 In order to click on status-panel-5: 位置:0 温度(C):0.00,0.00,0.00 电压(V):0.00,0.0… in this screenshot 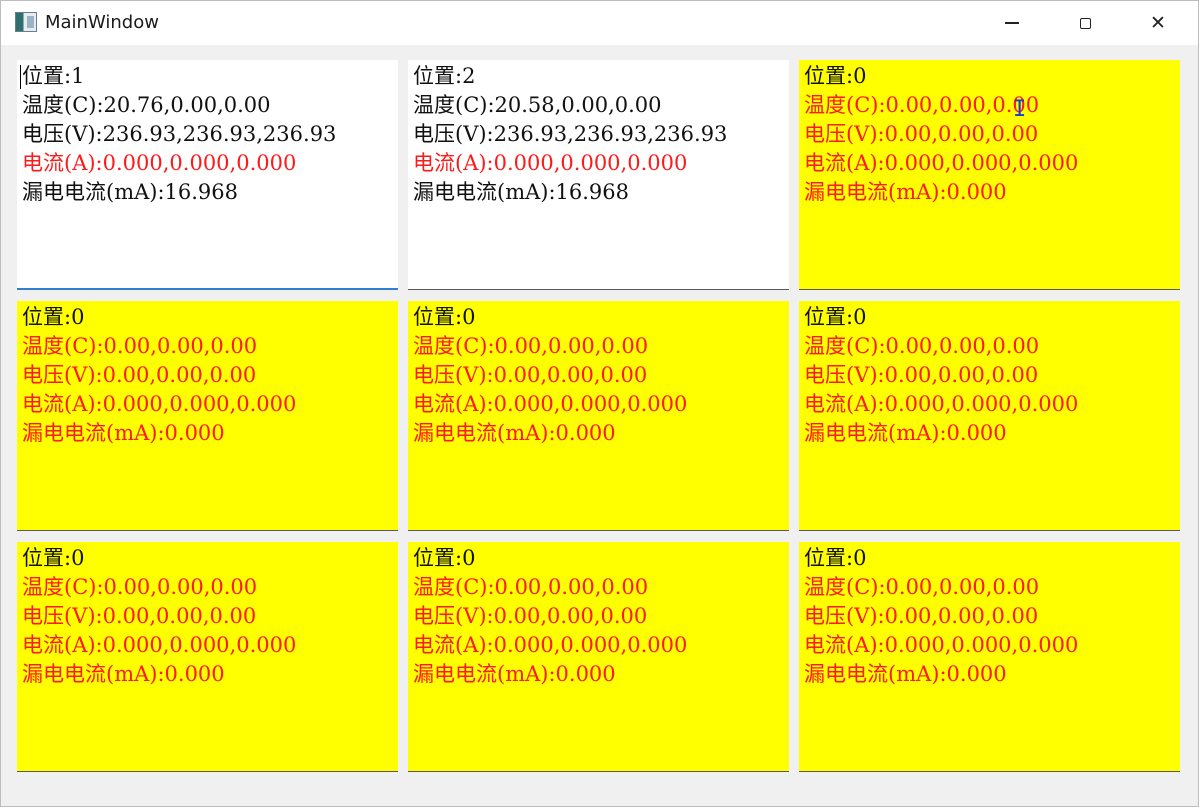, I will do `click(598, 416)`.